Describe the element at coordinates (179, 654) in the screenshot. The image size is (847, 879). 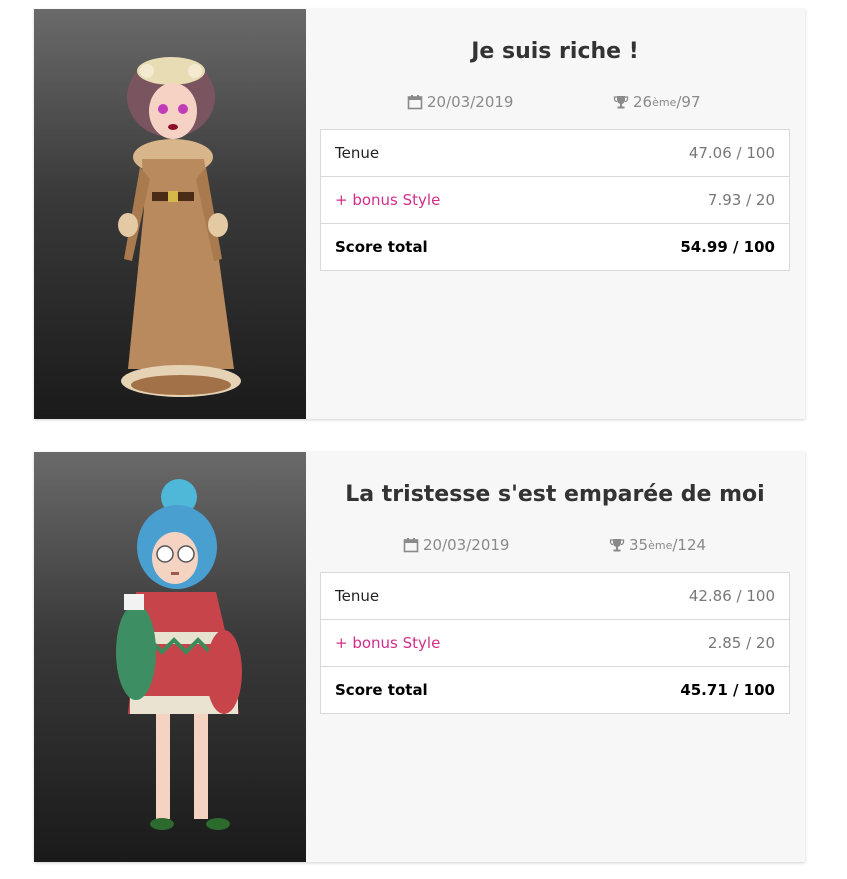
I see `avatar-image-sad` at that location.